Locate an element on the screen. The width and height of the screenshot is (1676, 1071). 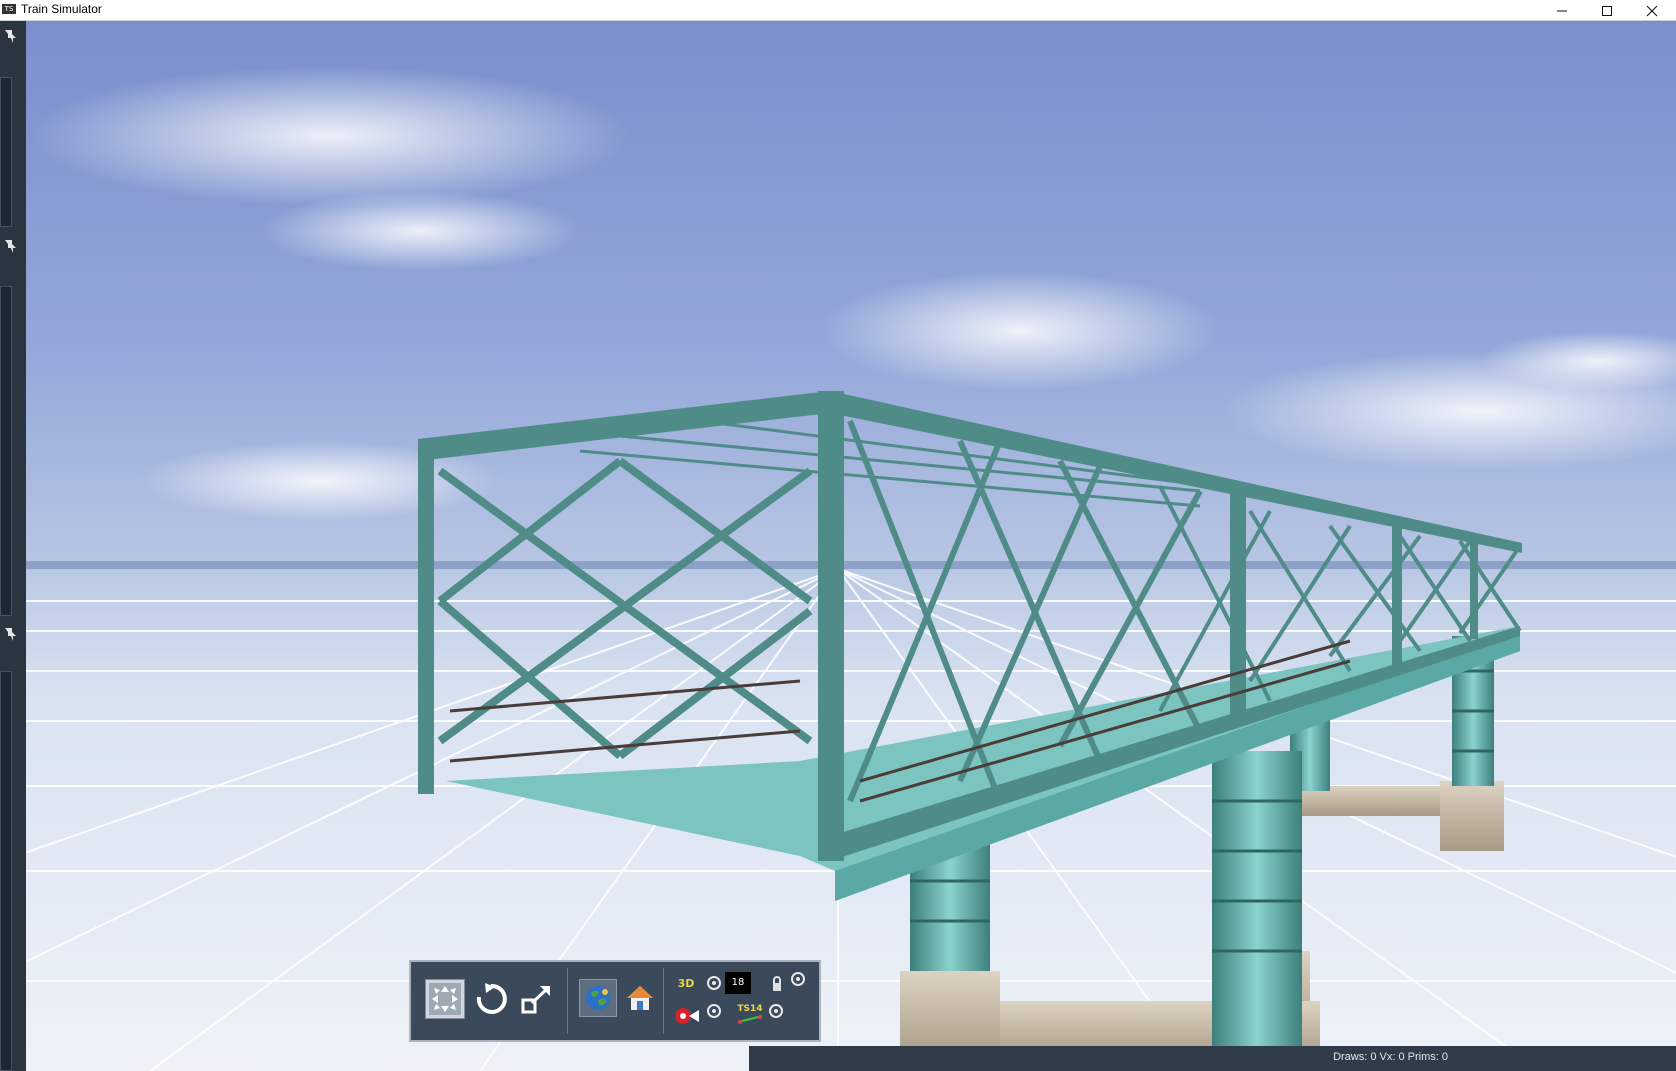
minimize-icon is located at coordinates (1562, 10).